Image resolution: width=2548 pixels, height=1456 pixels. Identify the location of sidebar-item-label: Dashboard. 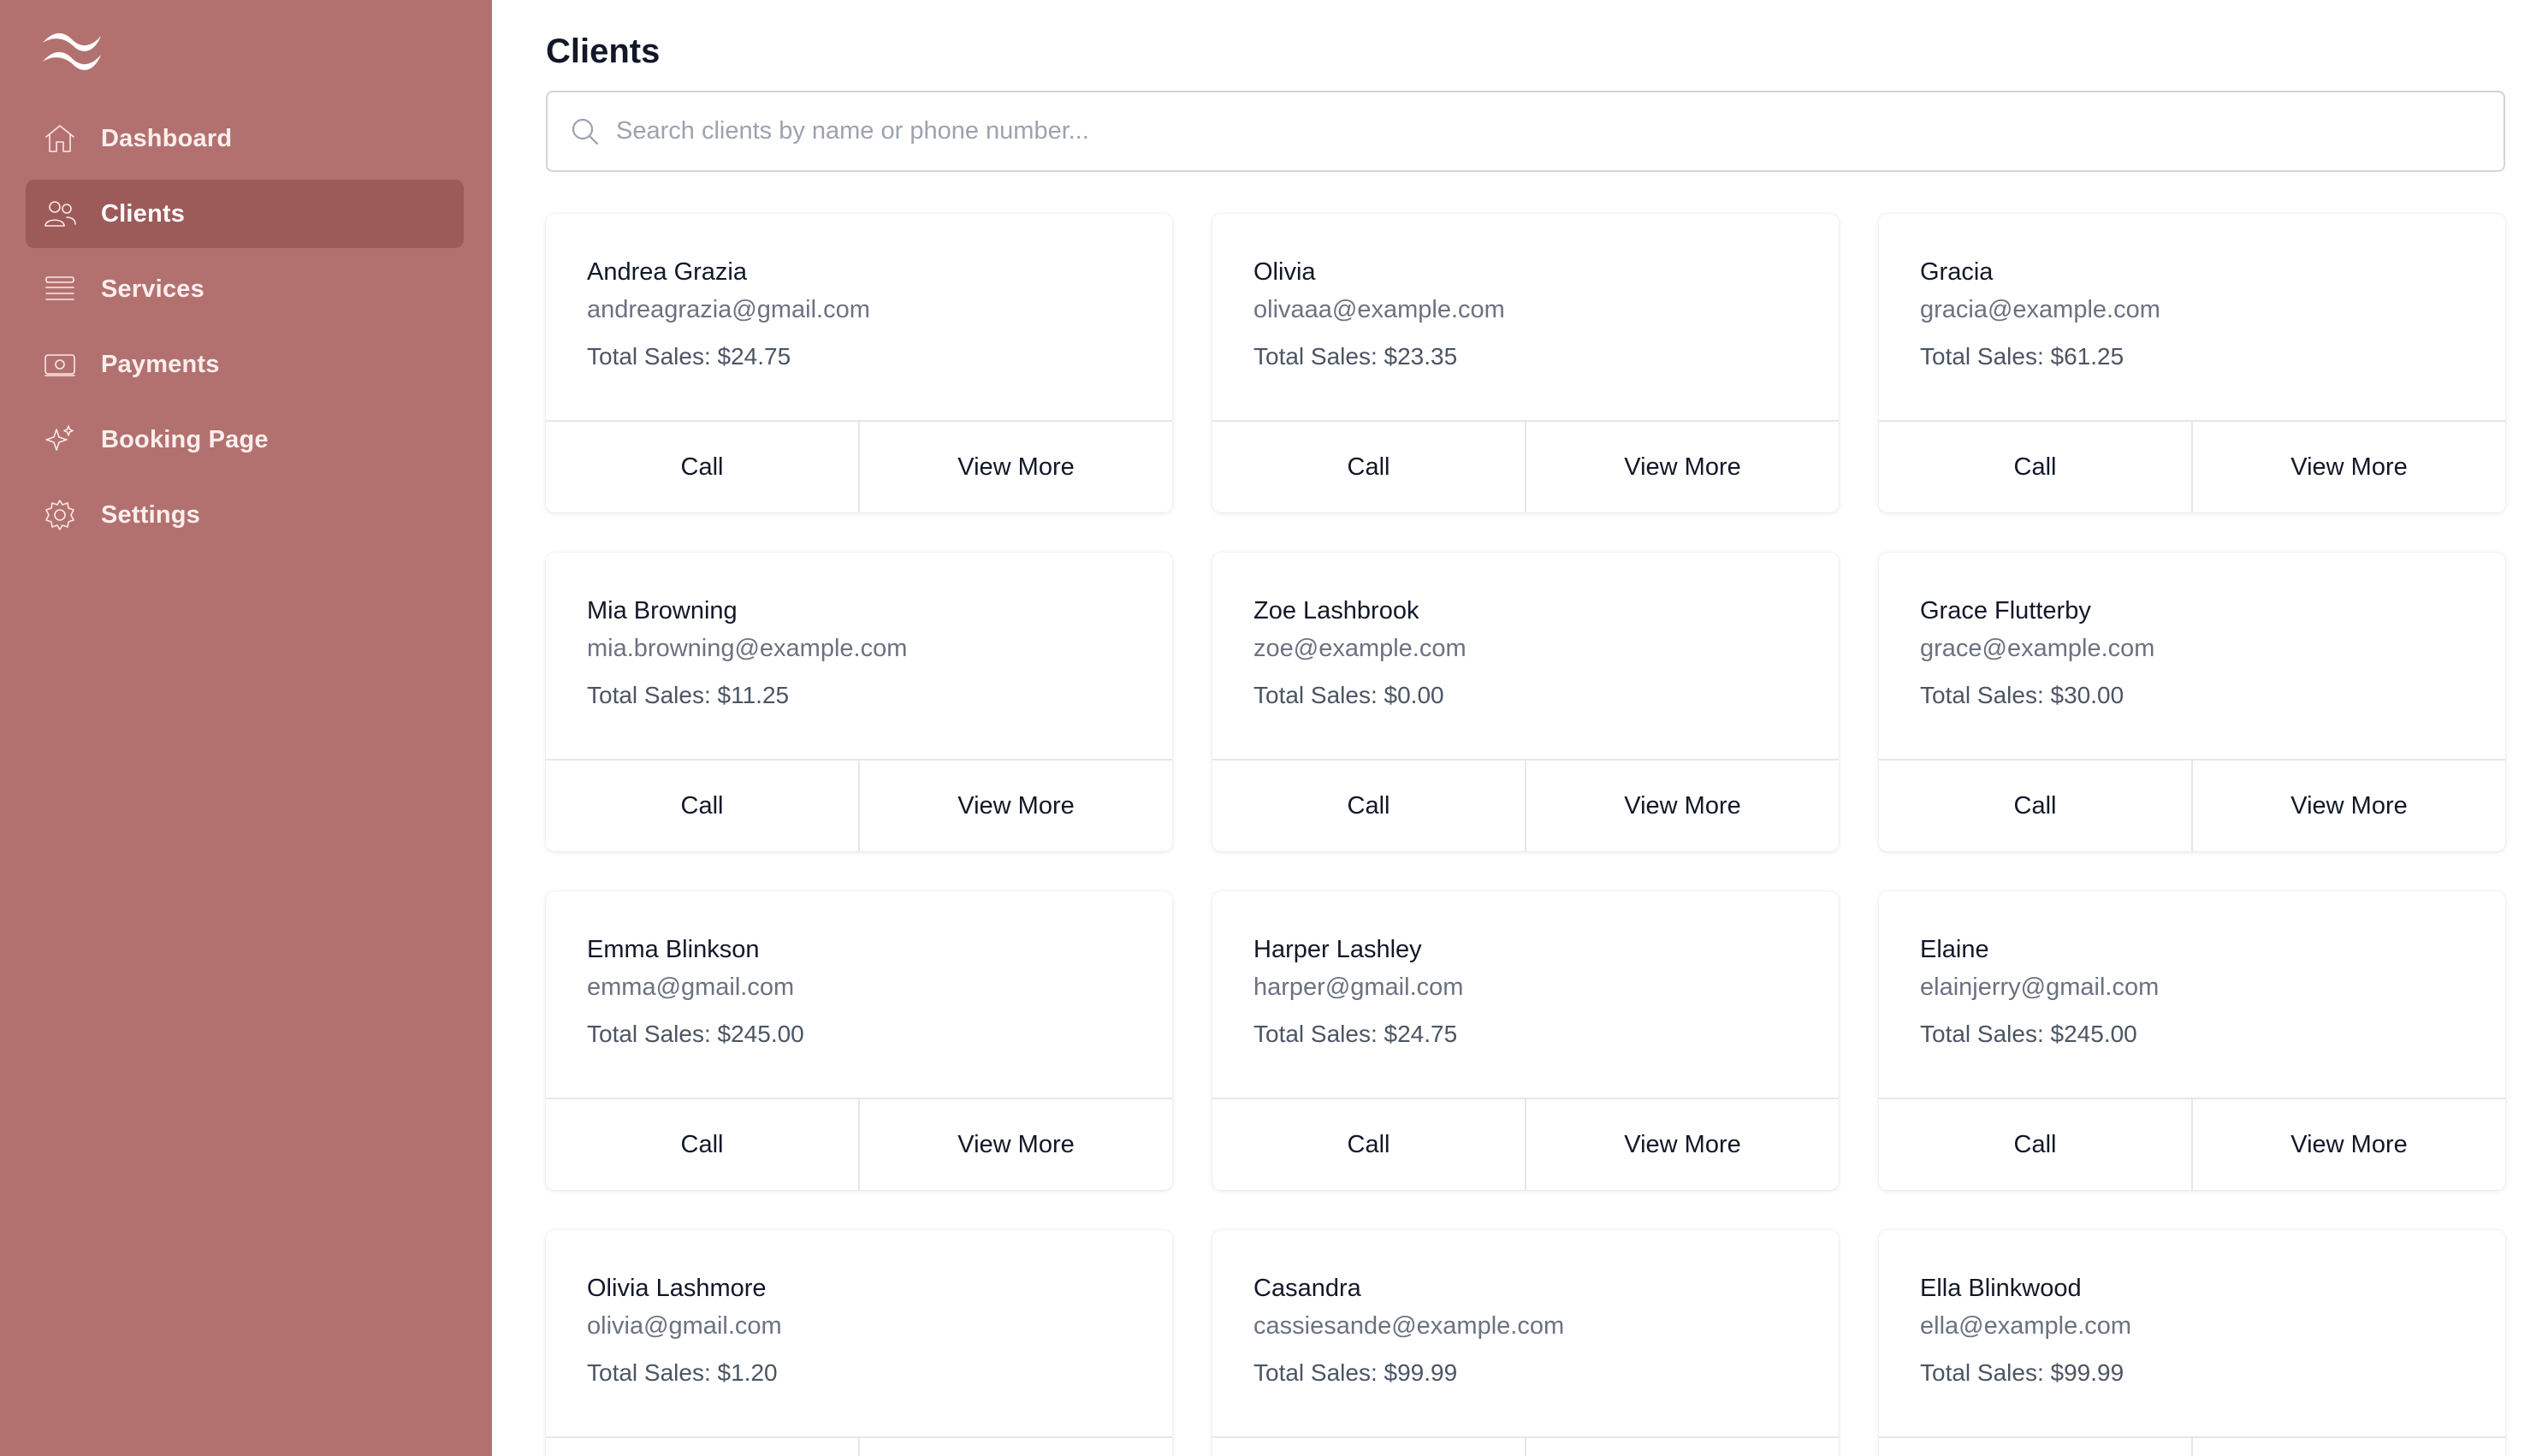
(167, 138).